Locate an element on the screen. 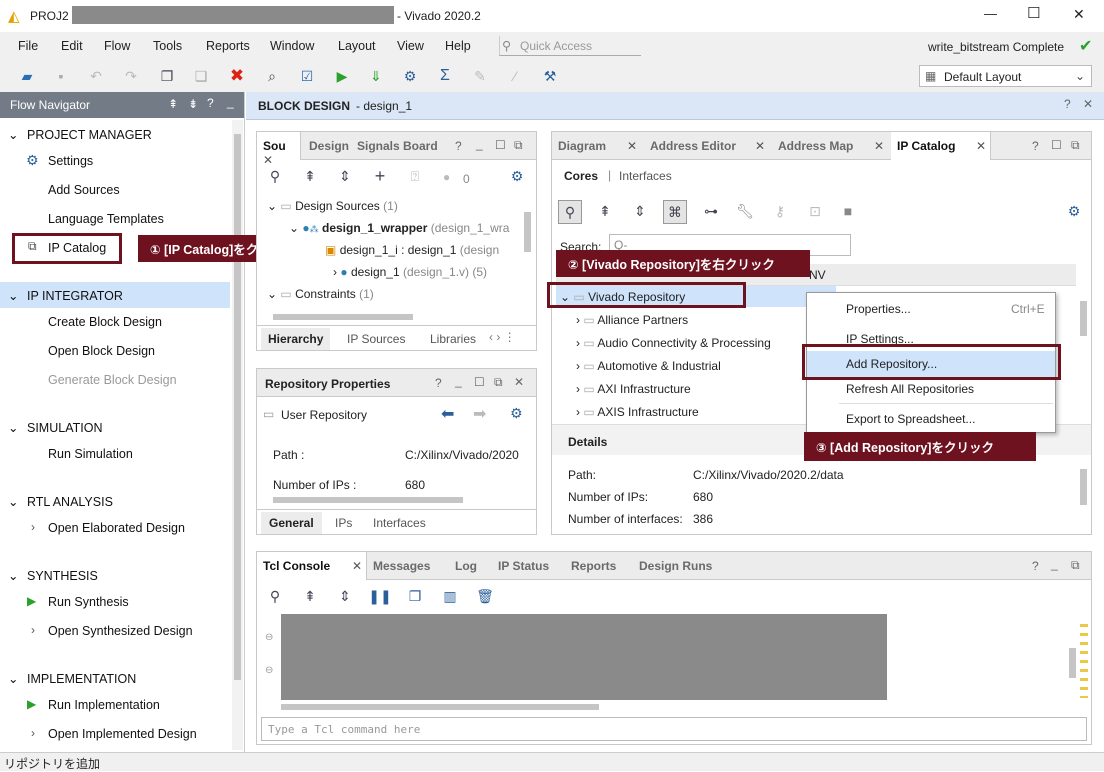 This screenshot has height=772, width=1104. trash-icon: 🗑︎ is located at coordinates (485, 596).